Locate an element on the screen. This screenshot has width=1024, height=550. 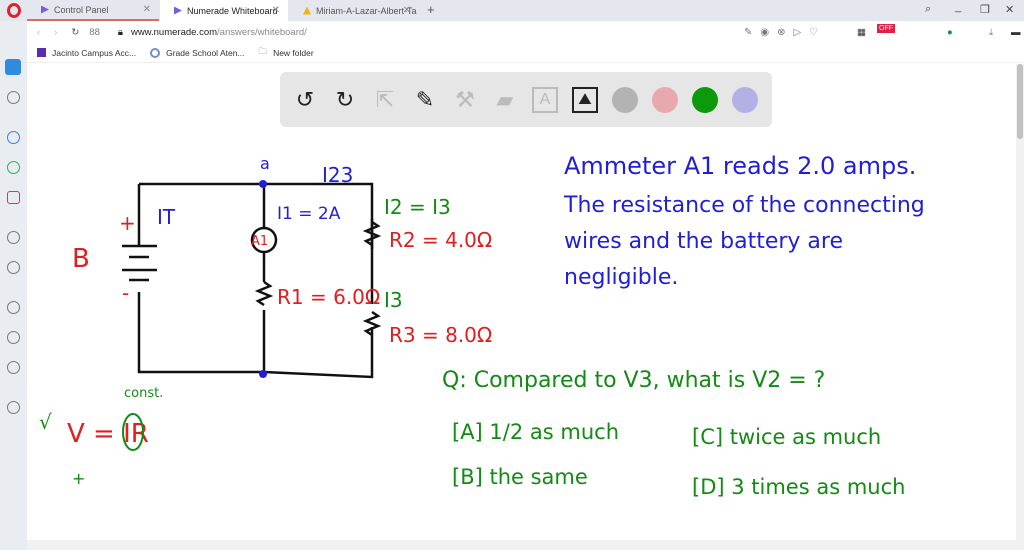
forward-icon: › is located at coordinates (55, 32).